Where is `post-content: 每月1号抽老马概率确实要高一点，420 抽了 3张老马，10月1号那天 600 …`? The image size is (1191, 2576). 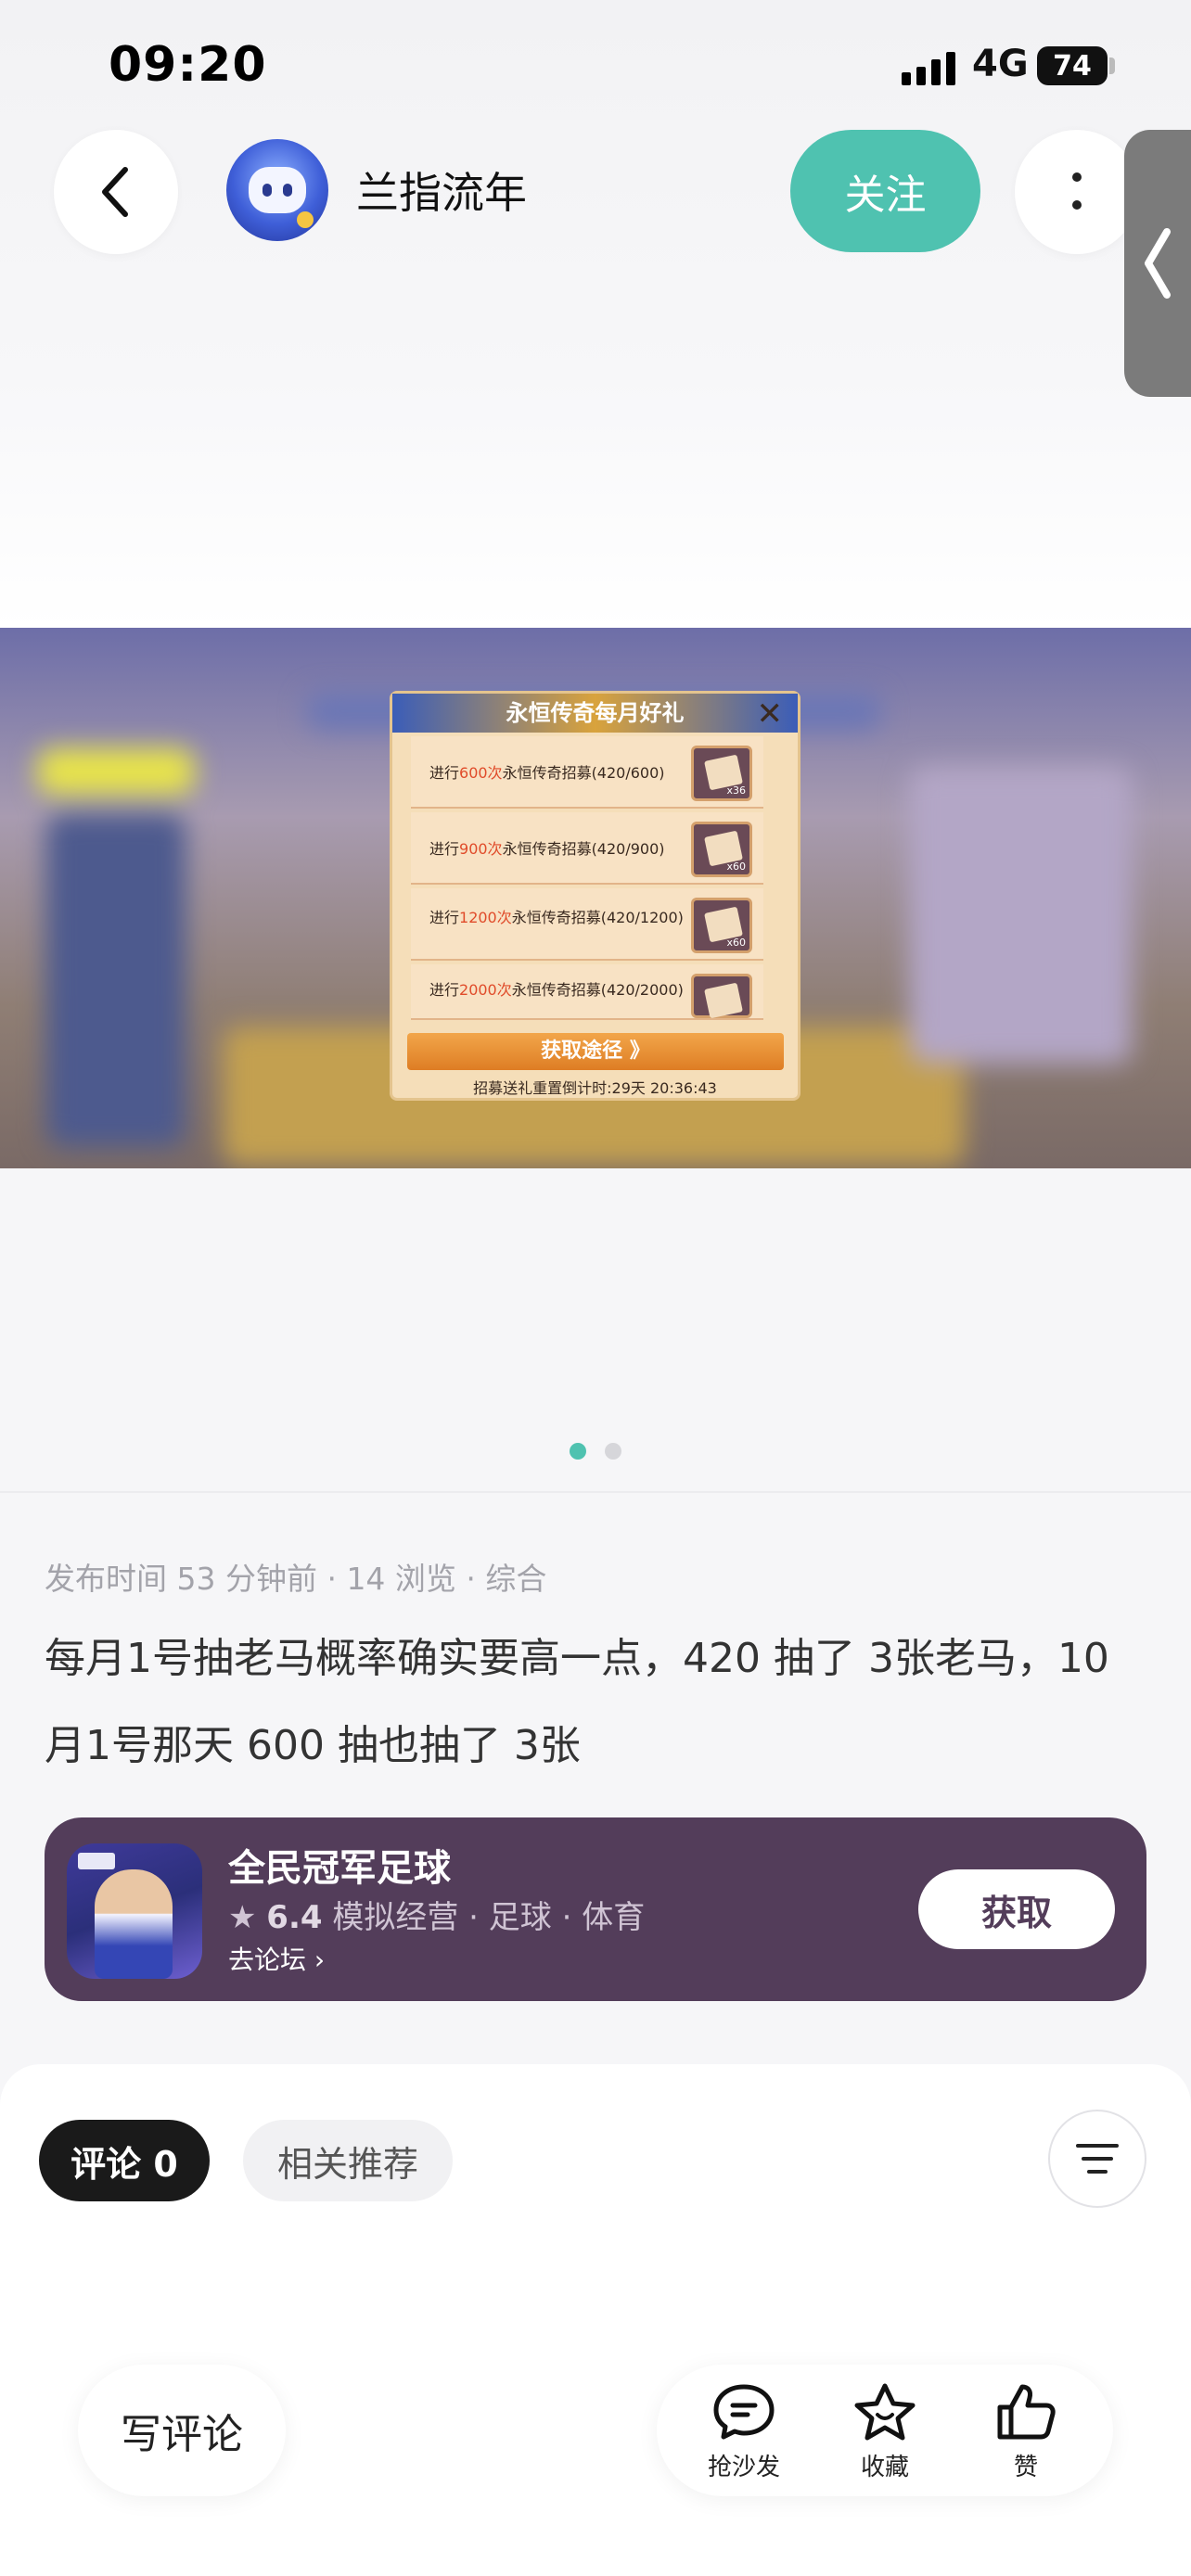
post-content: 每月1号抽老马概率确实要高一点，420 抽了 3张老马，10月1号那天 600 … is located at coordinates (577, 1702).